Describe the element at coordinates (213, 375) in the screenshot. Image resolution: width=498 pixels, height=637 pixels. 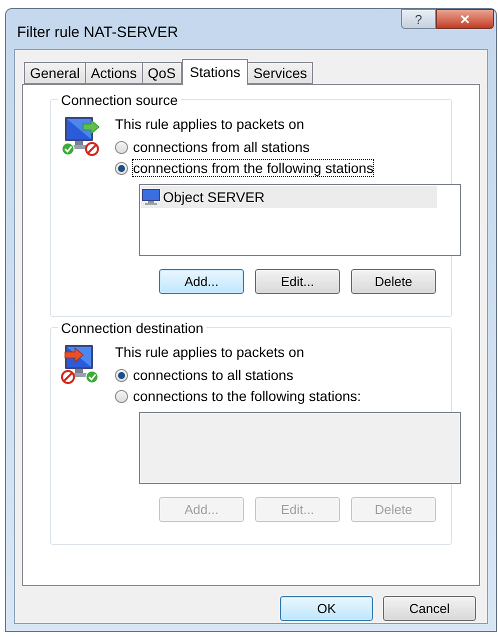
I see `radio-label: connections to all stations` at that location.